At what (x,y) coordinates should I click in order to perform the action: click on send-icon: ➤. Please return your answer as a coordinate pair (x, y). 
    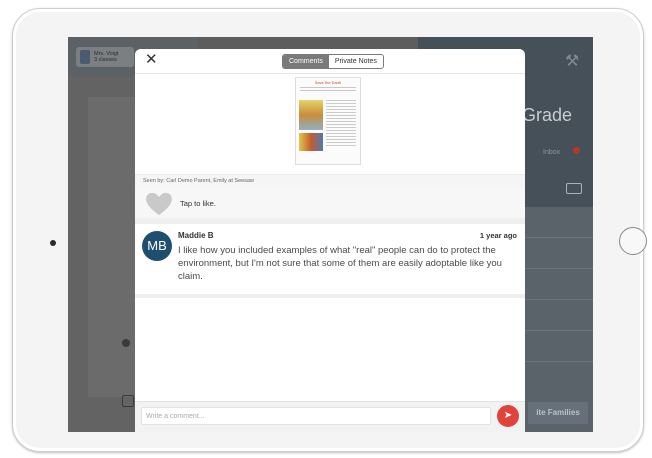
    Looking at the image, I should click on (508, 416).